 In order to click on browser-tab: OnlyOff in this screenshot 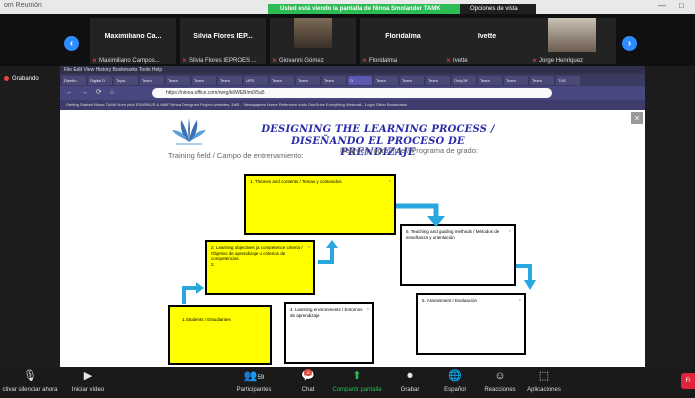, I will do `click(464, 80)`.